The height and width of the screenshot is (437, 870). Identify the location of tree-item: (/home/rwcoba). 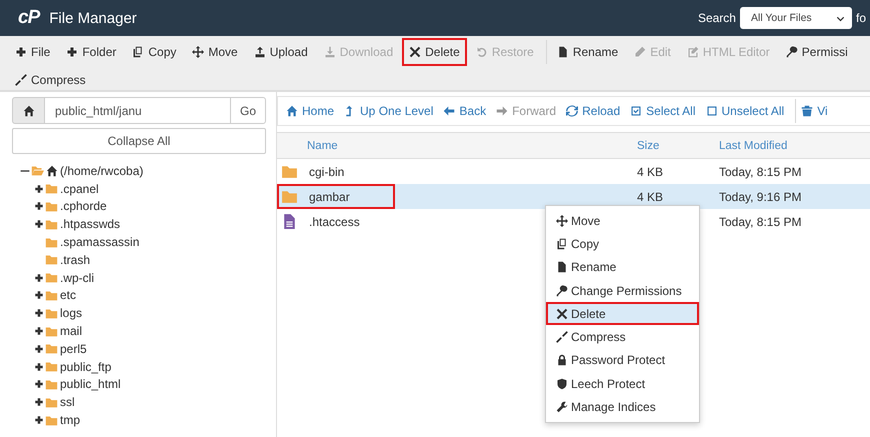
(102, 171).